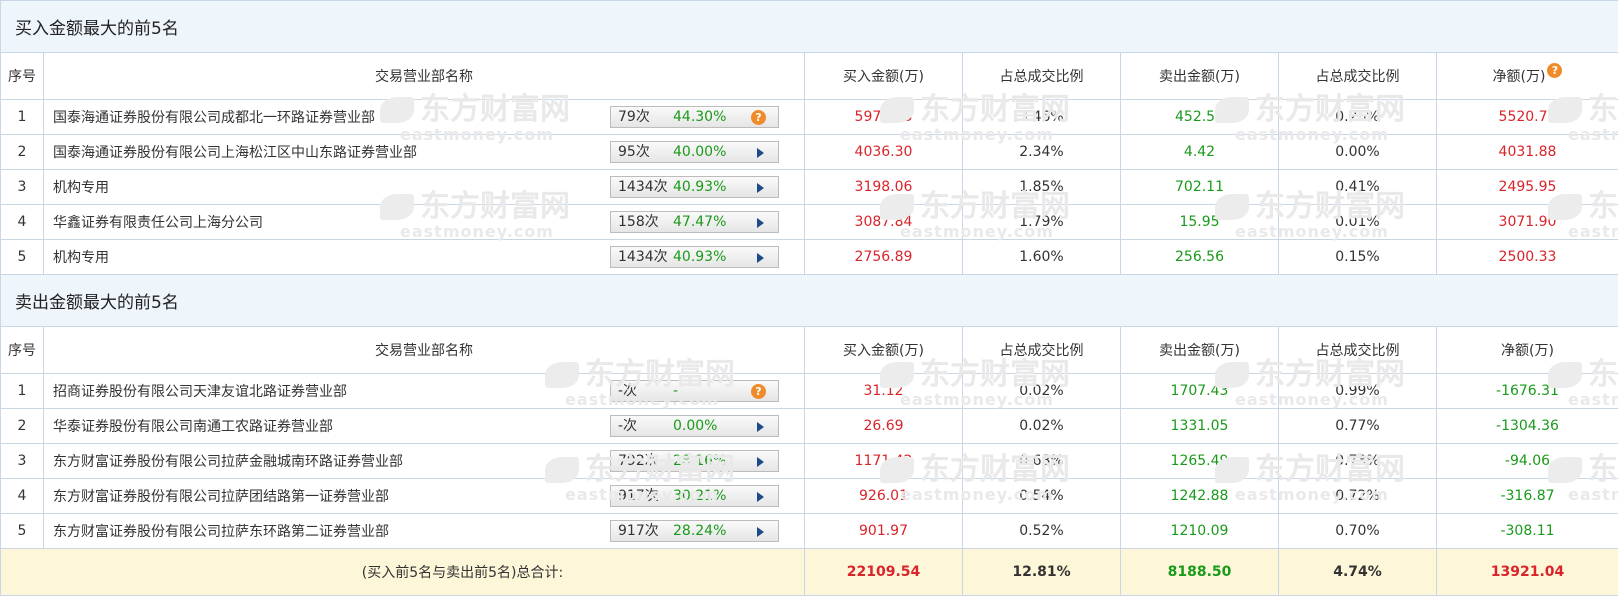 This screenshot has height=601, width=1618. I want to click on row-index: 3, so click(22, 461).